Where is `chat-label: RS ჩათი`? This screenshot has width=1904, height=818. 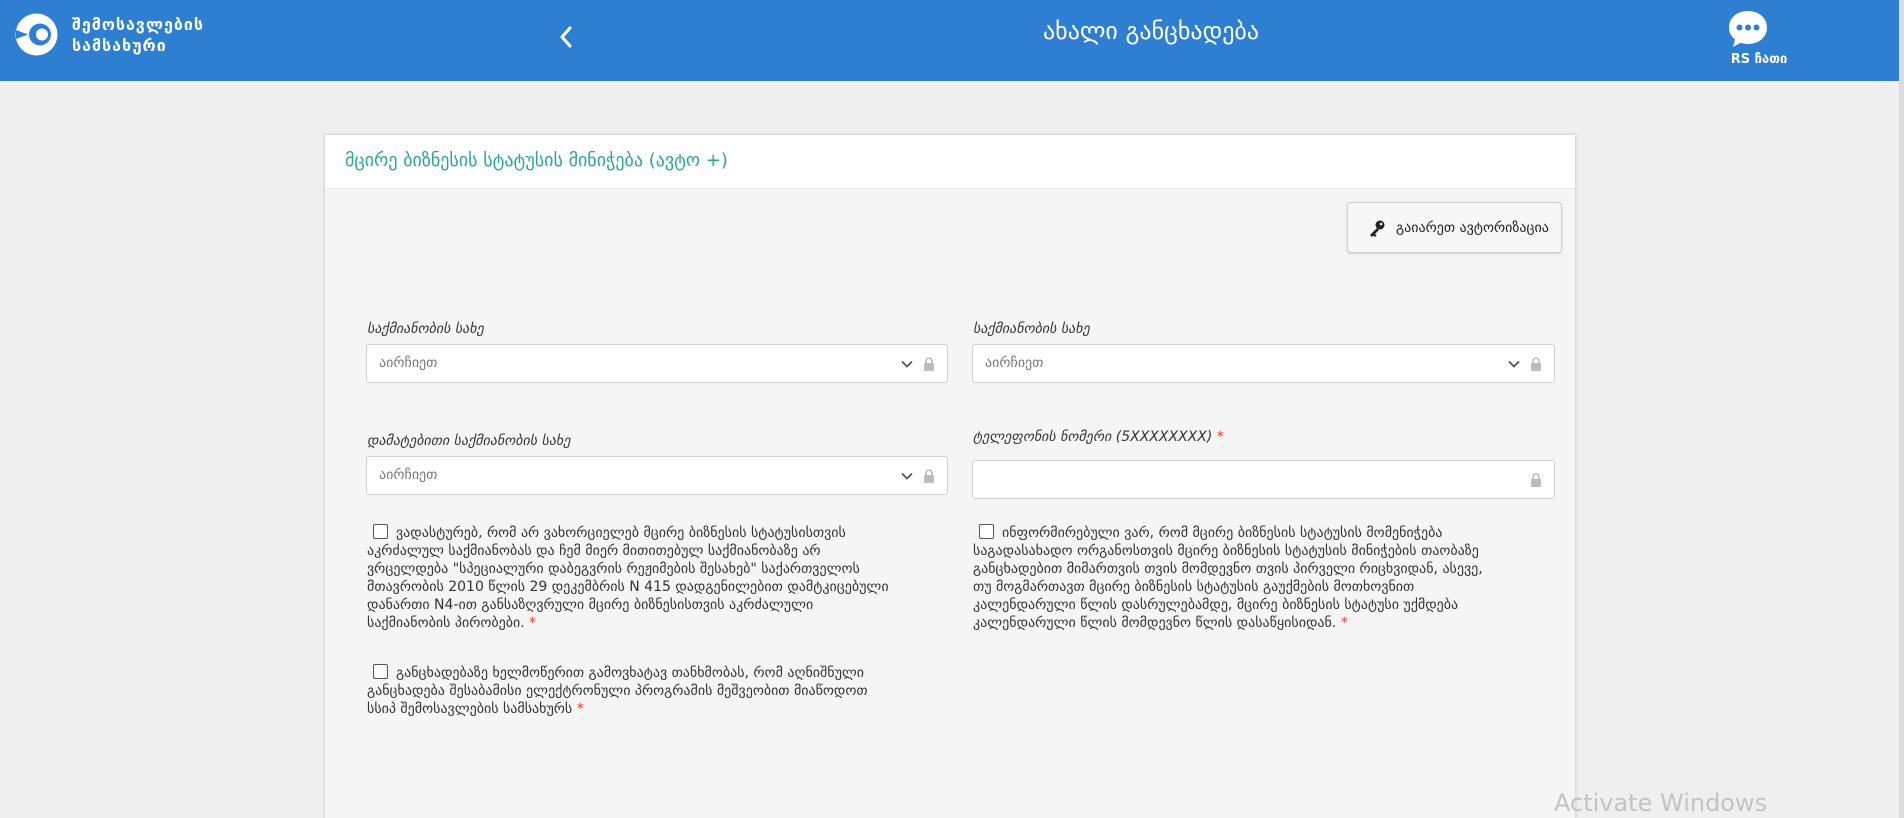 chat-label: RS ჩათი is located at coordinates (1759, 59).